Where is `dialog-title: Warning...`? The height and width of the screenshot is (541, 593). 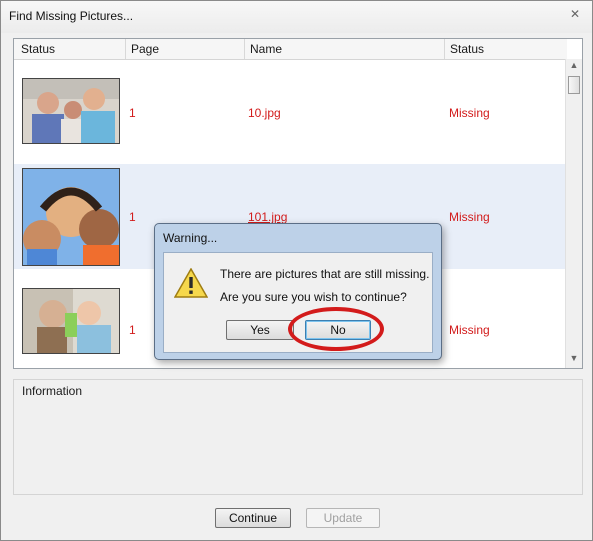
dialog-title: Warning... is located at coordinates (190, 238).